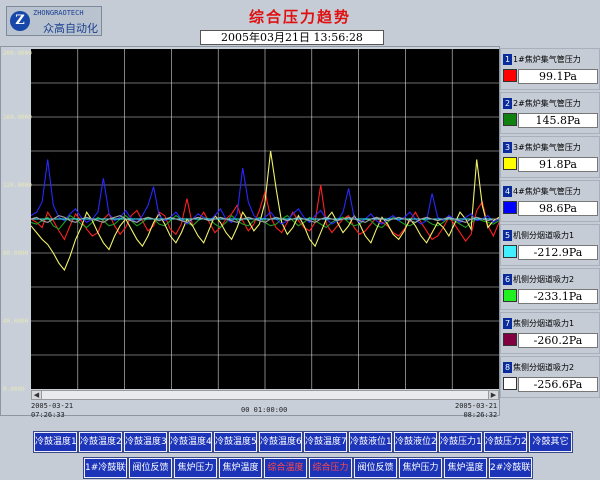  What do you see at coordinates (17, 53) in the screenshot?
I see `y-tick-label: 200.0000` at bounding box center [17, 53].